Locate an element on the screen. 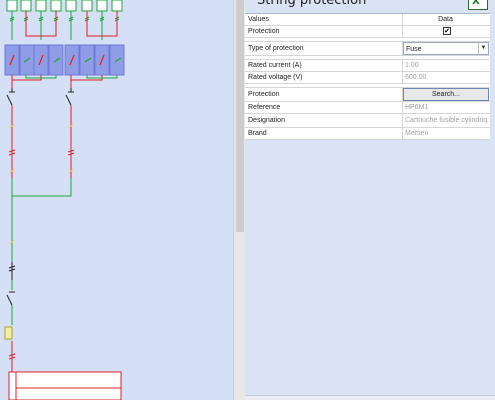 Image resolution: width=495 pixels, height=400 pixels. output-meter is located at coordinates (8, 333).